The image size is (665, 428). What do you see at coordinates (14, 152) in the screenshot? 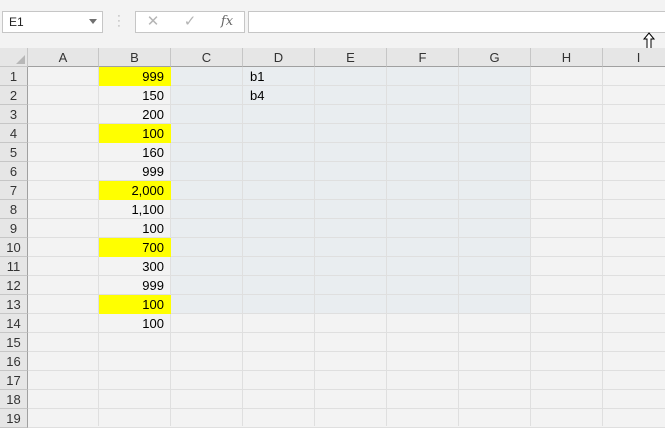
I see `row-header-5: 5` at bounding box center [14, 152].